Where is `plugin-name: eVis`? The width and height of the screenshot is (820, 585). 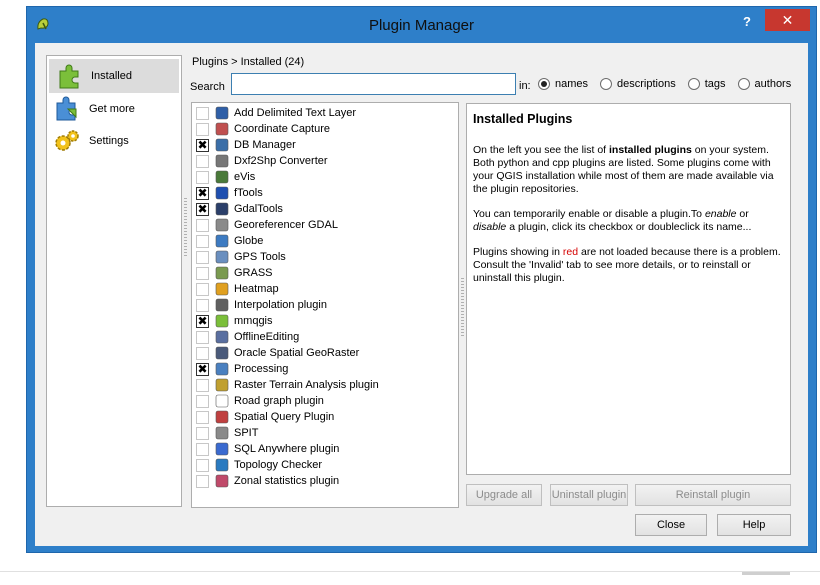 plugin-name: eVis is located at coordinates (245, 177).